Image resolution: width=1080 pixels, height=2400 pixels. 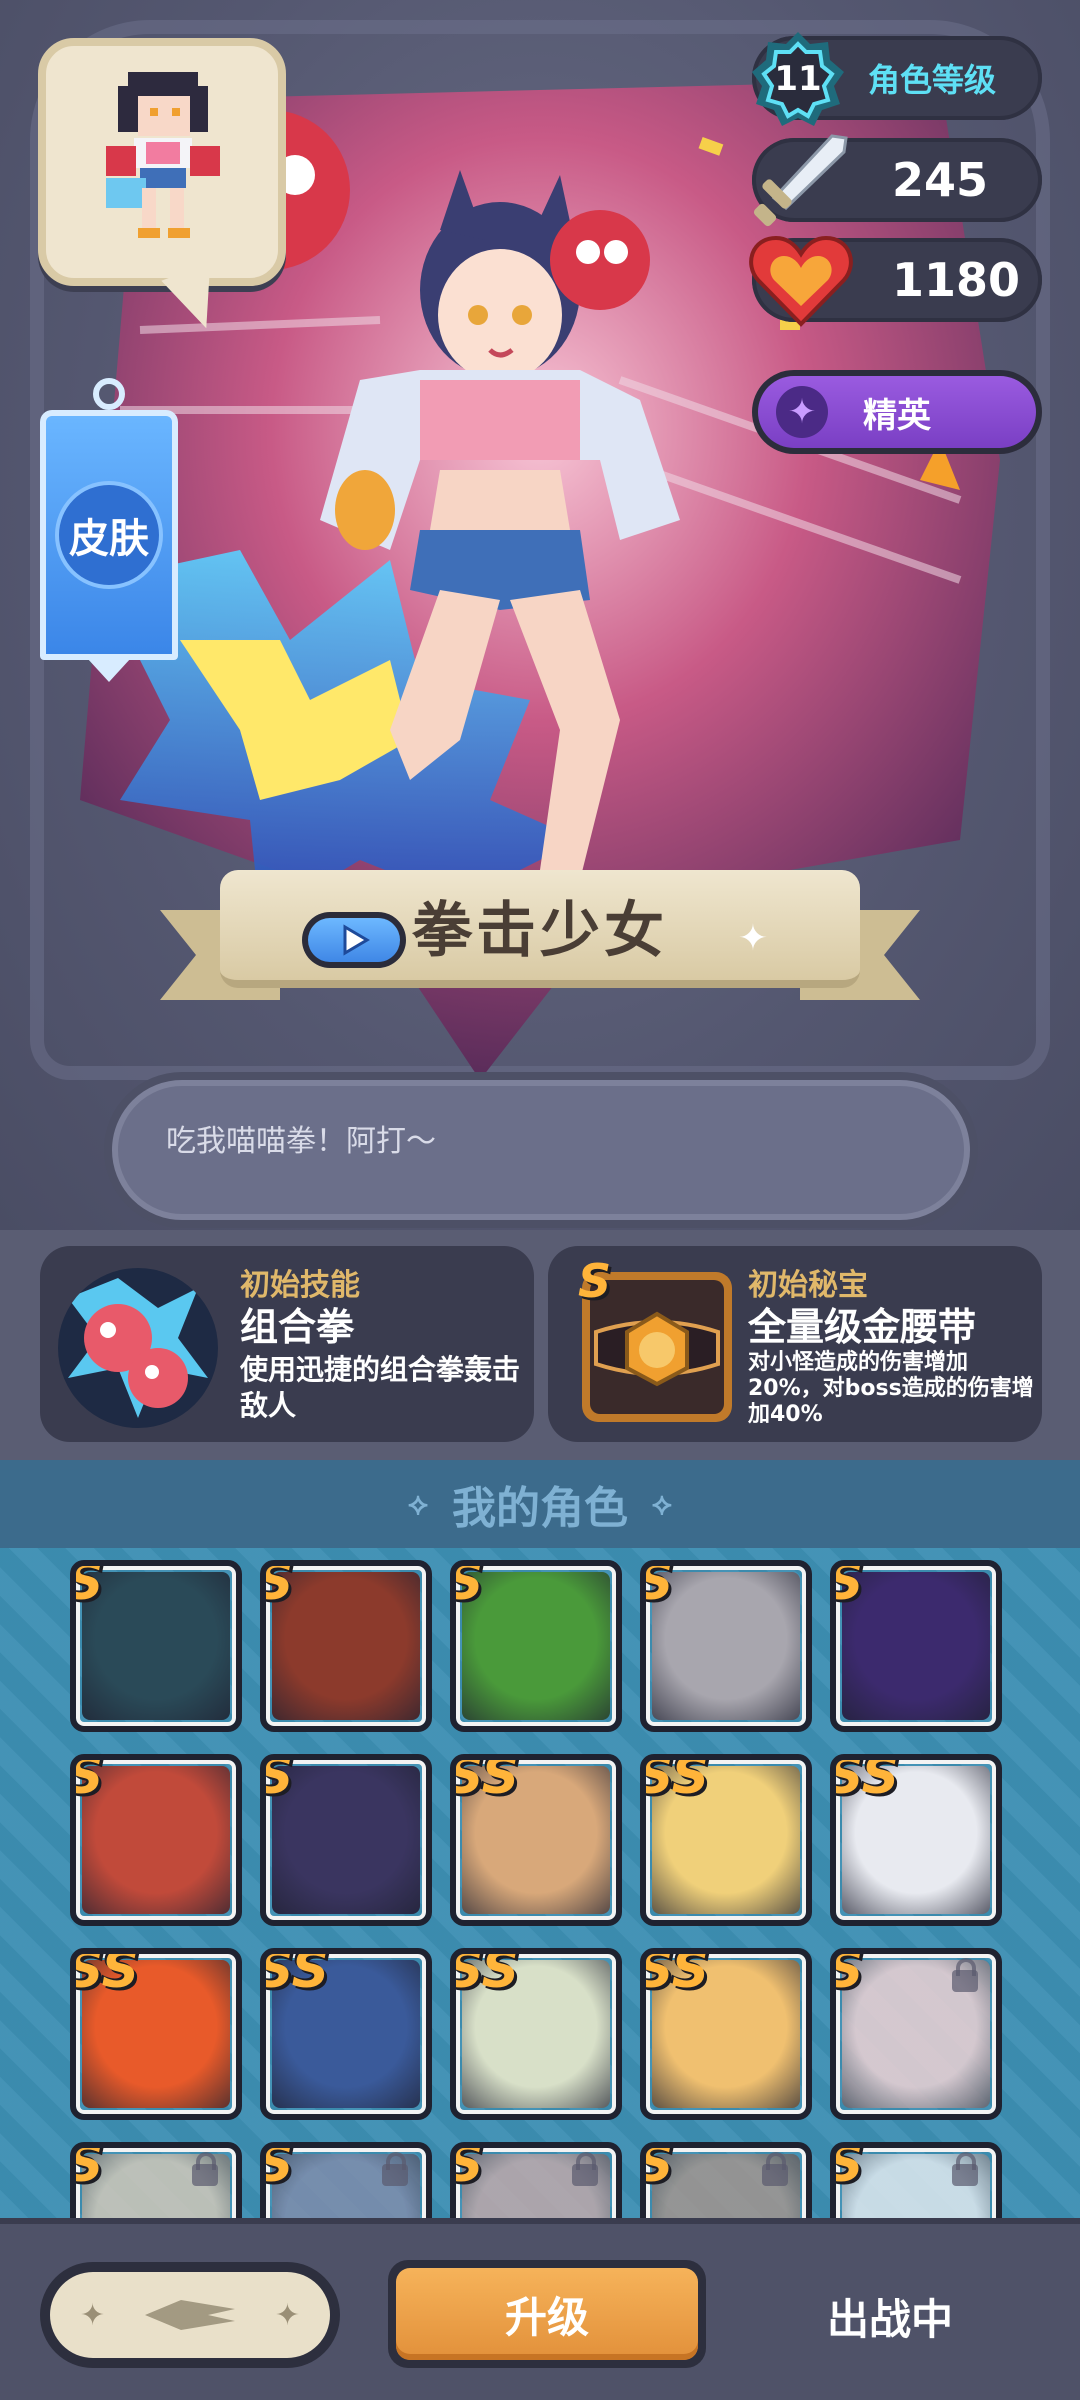 I want to click on ornament-left-icon: ⟡, so click(x=418, y=1504).